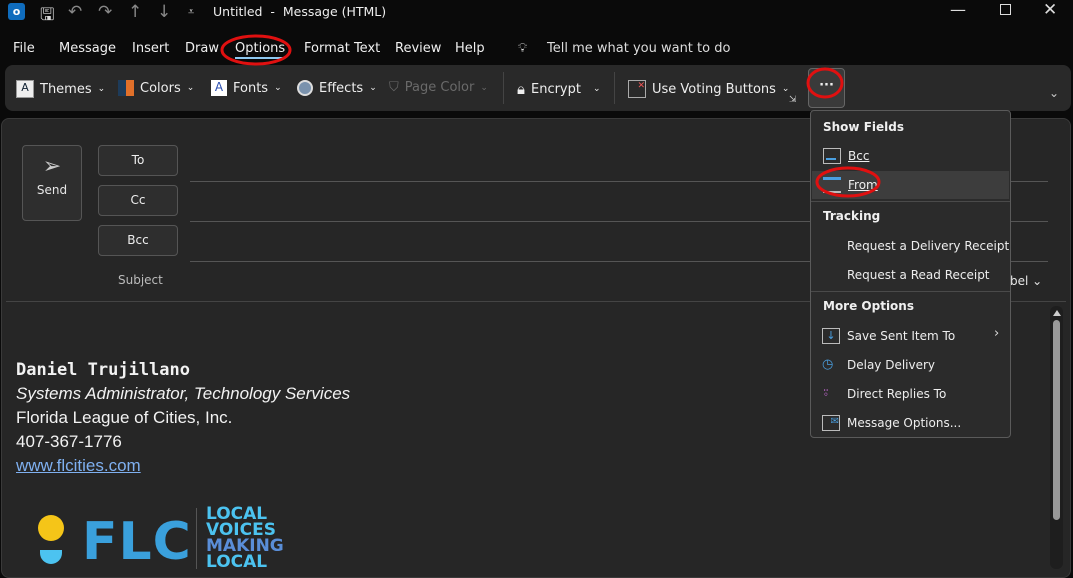 This screenshot has height=578, width=1073. What do you see at coordinates (793, 100) in the screenshot?
I see `dialog-launcher-icon: ⇲` at bounding box center [793, 100].